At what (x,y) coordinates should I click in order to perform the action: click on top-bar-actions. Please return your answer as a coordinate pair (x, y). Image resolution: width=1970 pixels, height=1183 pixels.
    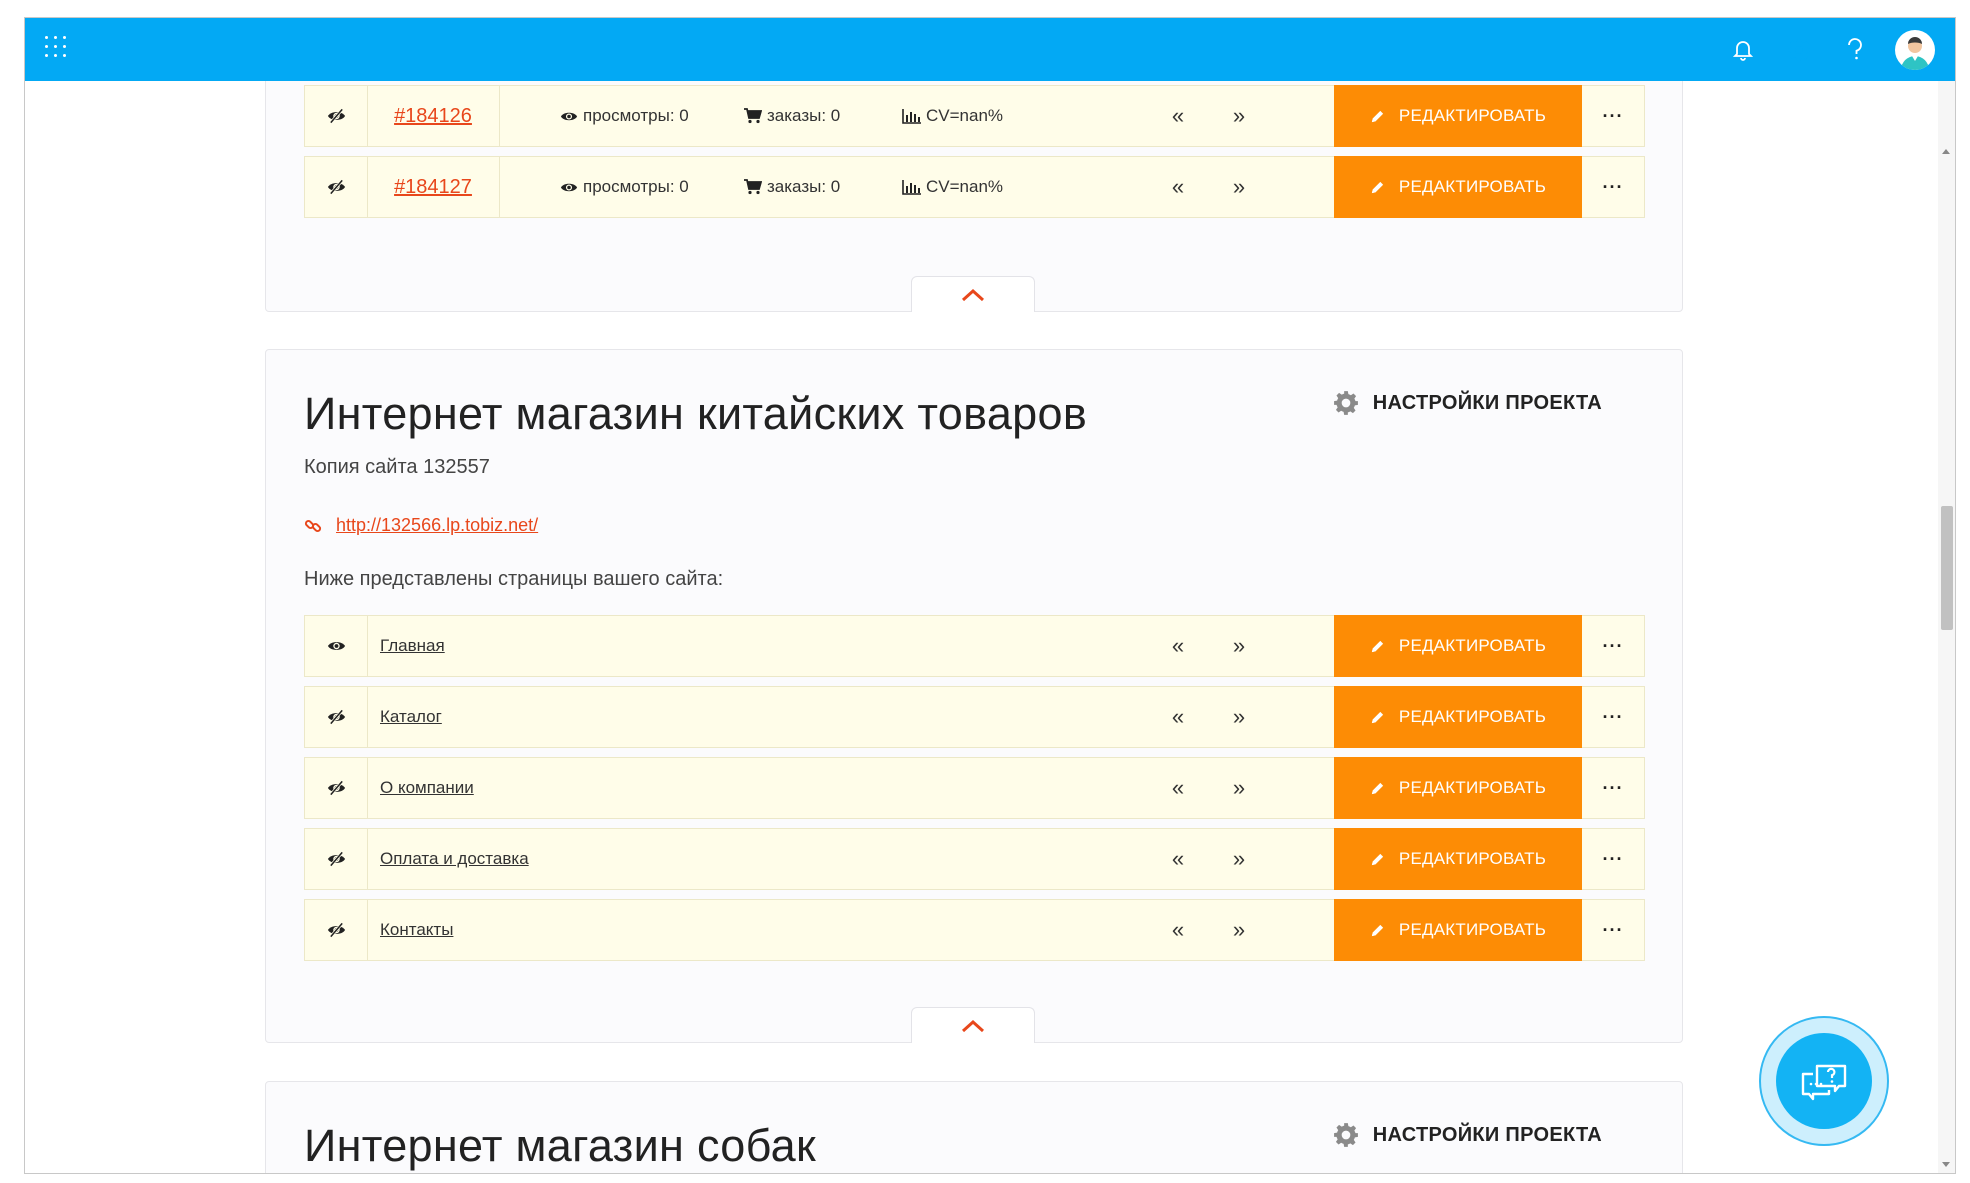
    Looking at the image, I should click on (1825, 49).